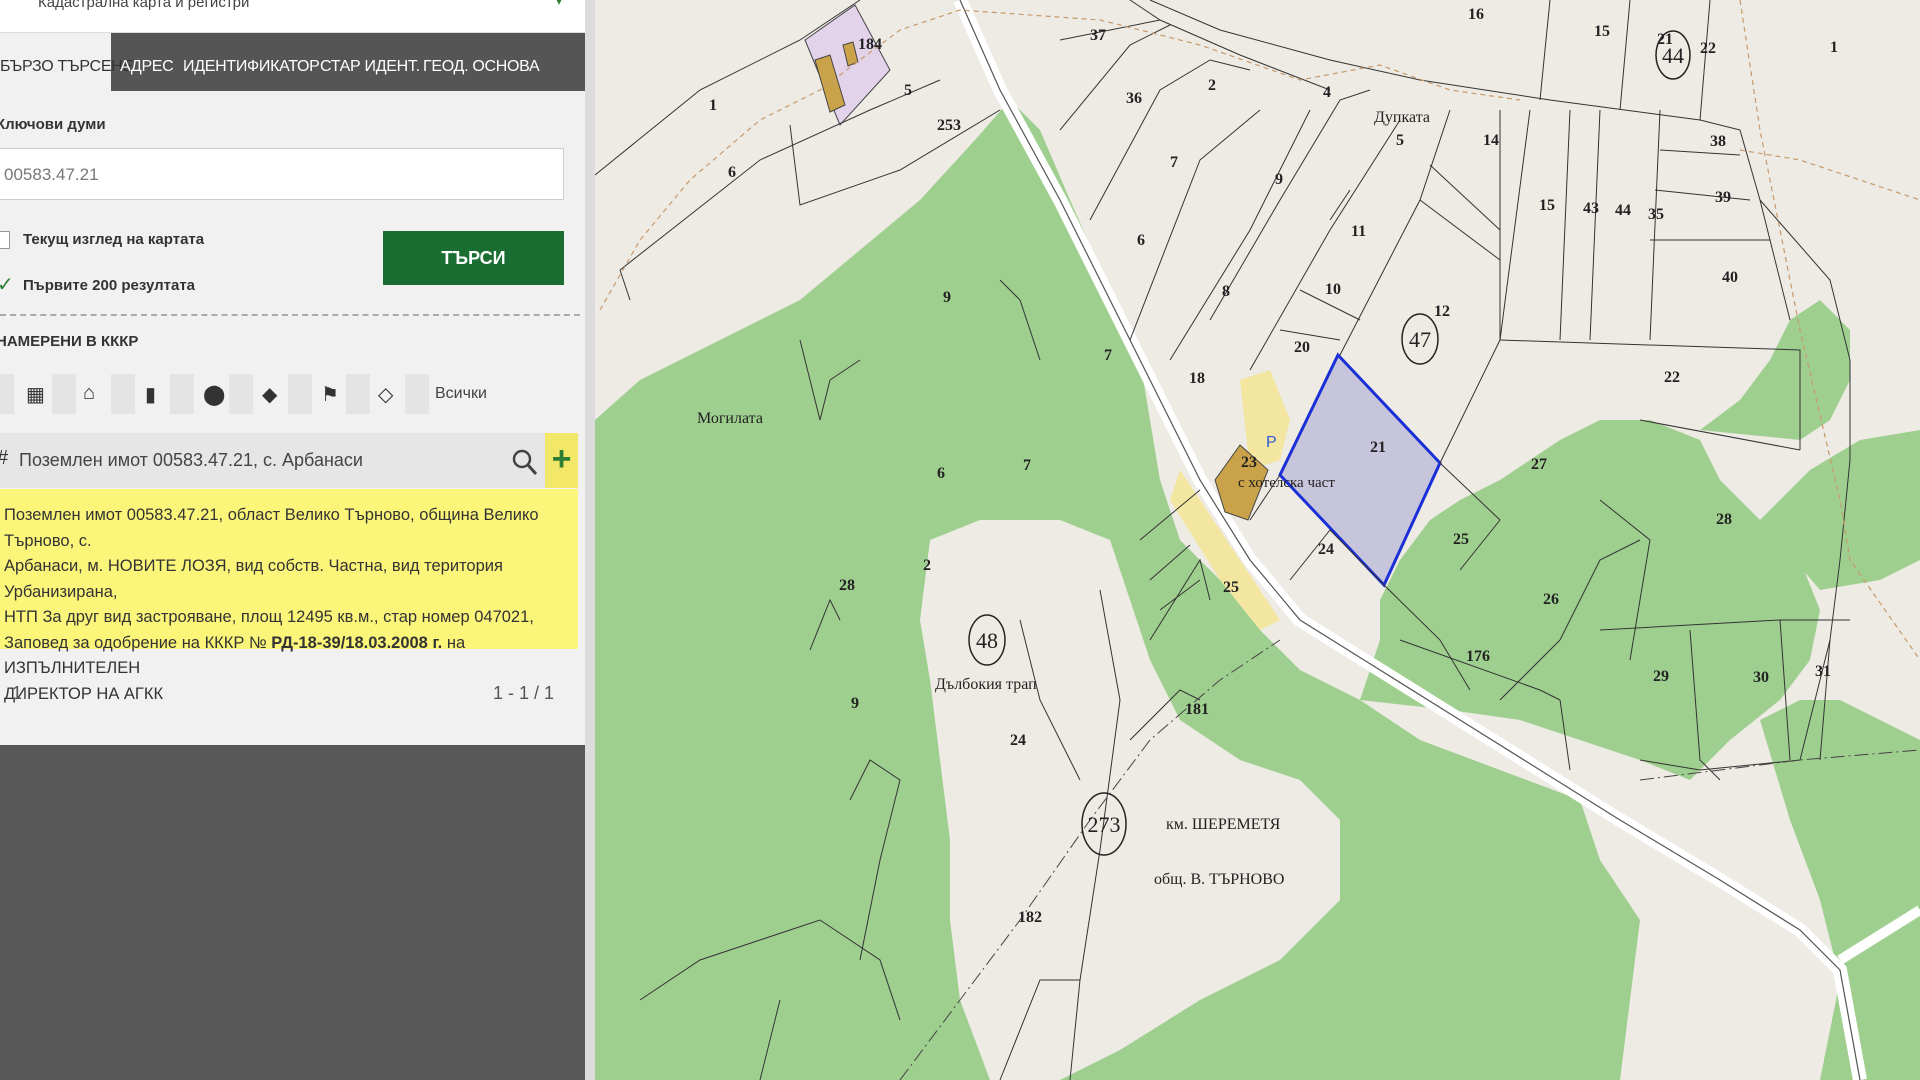 The image size is (1920, 1080). What do you see at coordinates (987, 640) in the screenshot?
I see `block-number: 48` at bounding box center [987, 640].